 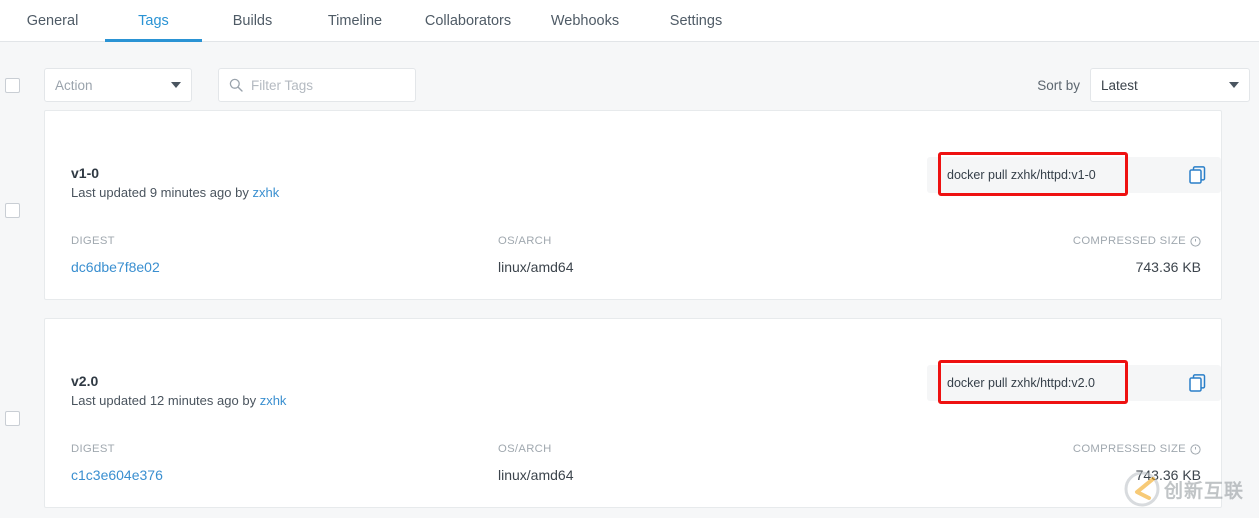 I want to click on filter-tags-input: Filter Tags, so click(x=317, y=85).